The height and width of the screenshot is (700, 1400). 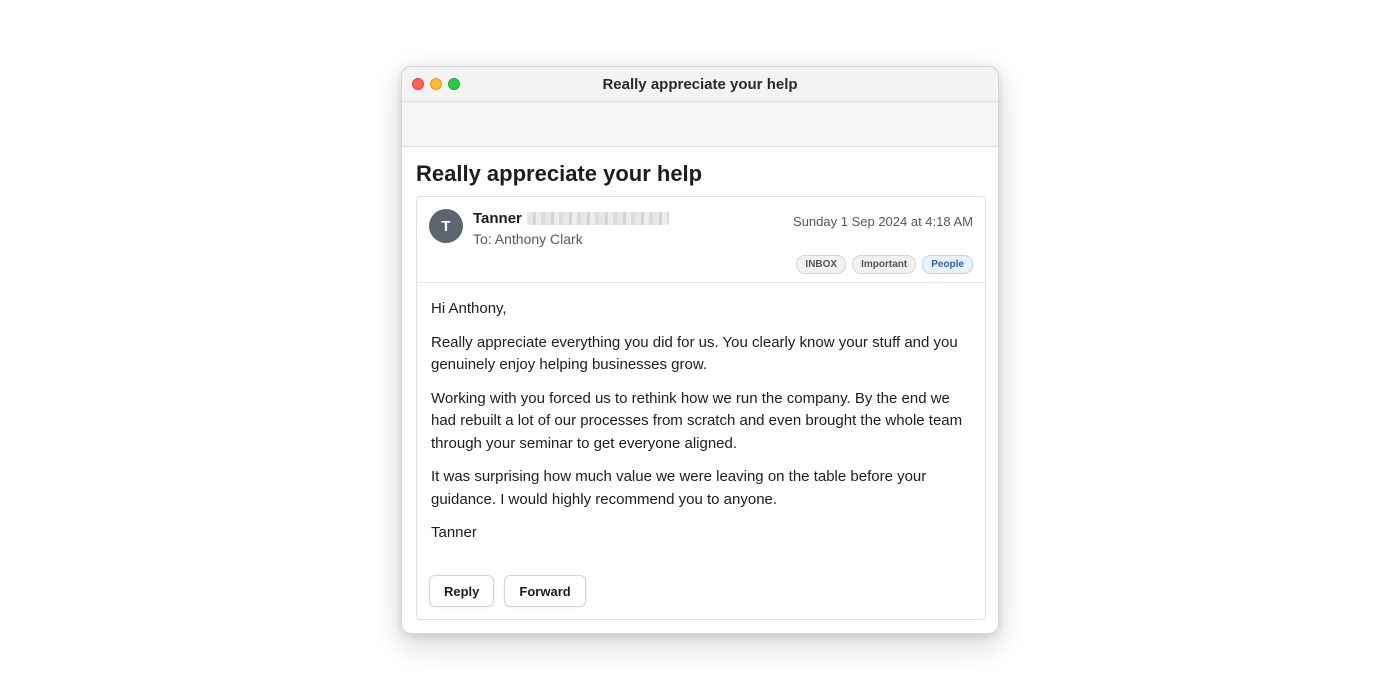 I want to click on forward-button: Forward, so click(x=545, y=591).